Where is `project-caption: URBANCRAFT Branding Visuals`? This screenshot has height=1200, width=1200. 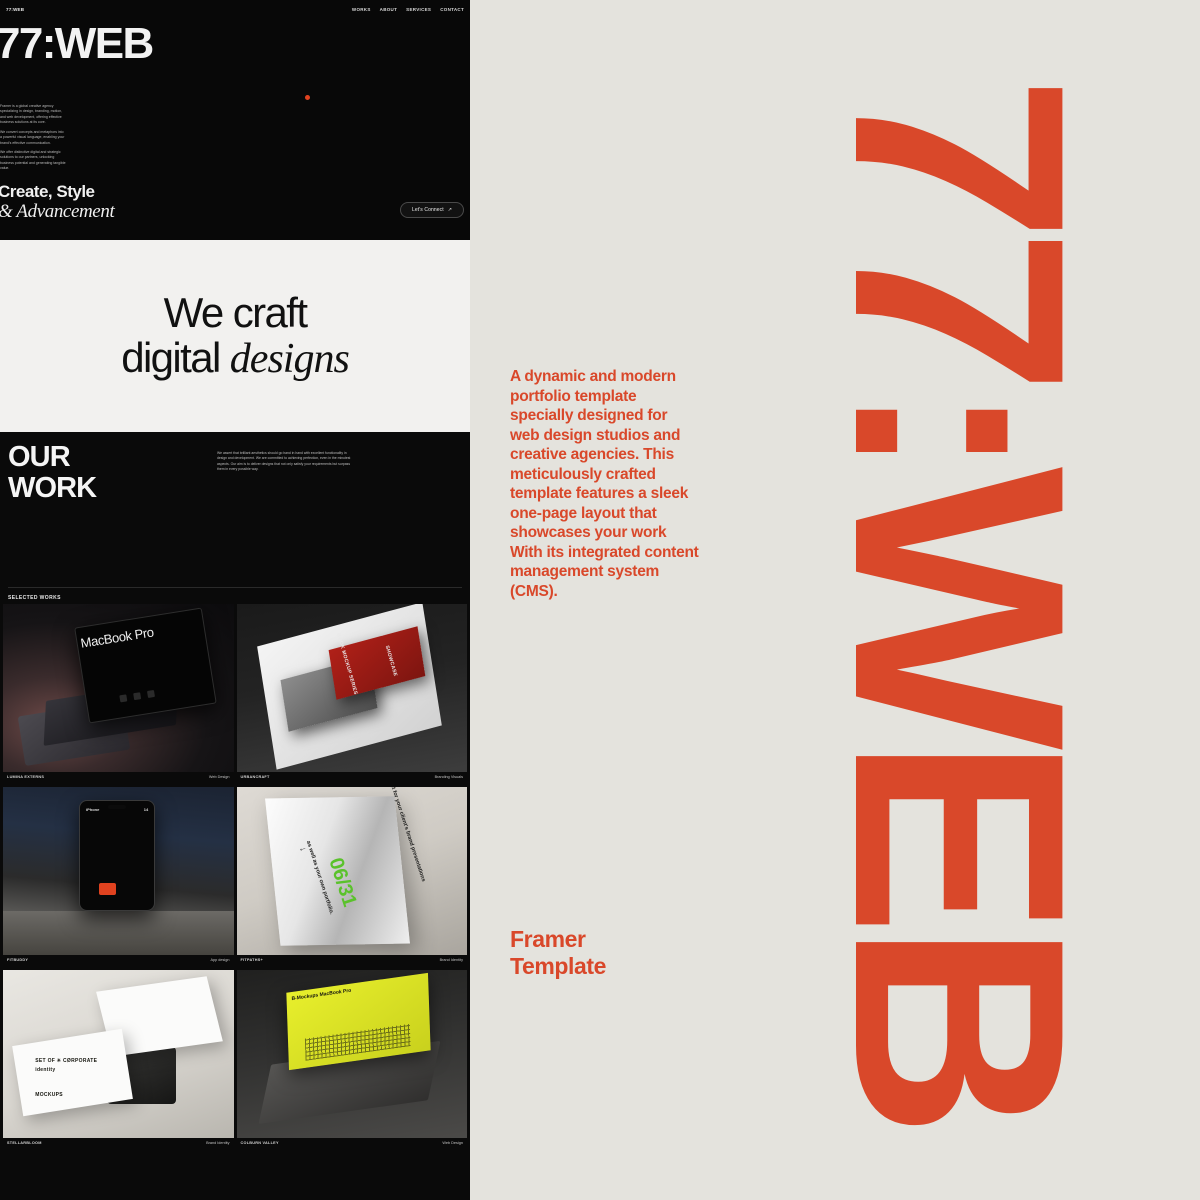
project-caption: URBANCRAFT Branding Visuals is located at coordinates (352, 778).